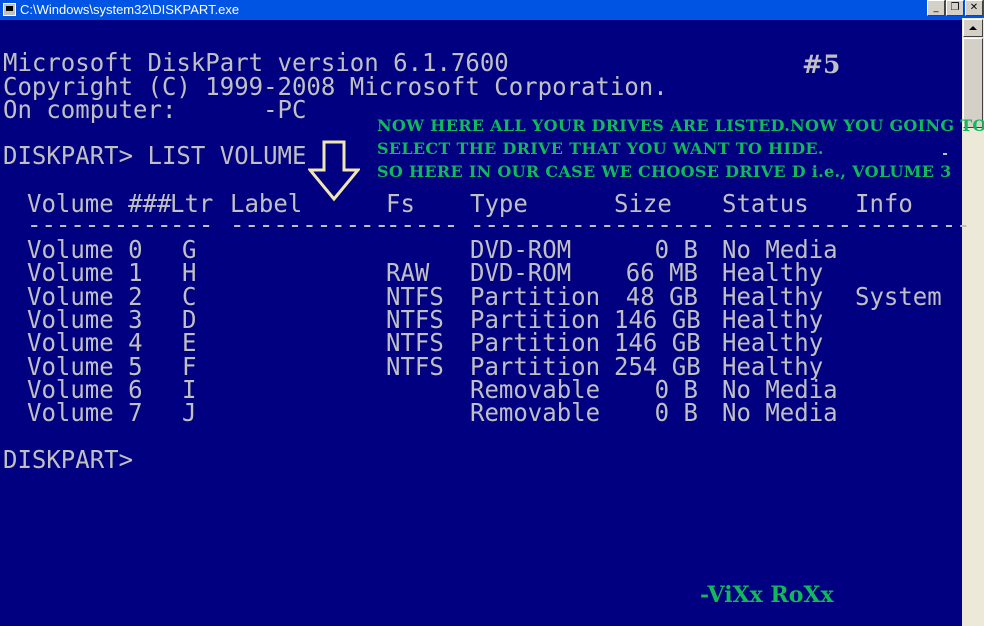 This screenshot has height=626, width=984. Describe the element at coordinates (155, 109) in the screenshot. I see `computer-line: On computer: -PC` at that location.